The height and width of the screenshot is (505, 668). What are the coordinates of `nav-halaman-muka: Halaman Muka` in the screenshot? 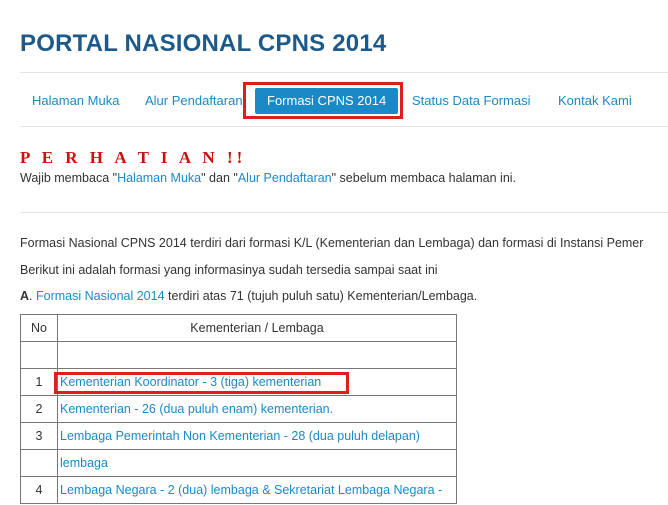 It's located at (75, 101).